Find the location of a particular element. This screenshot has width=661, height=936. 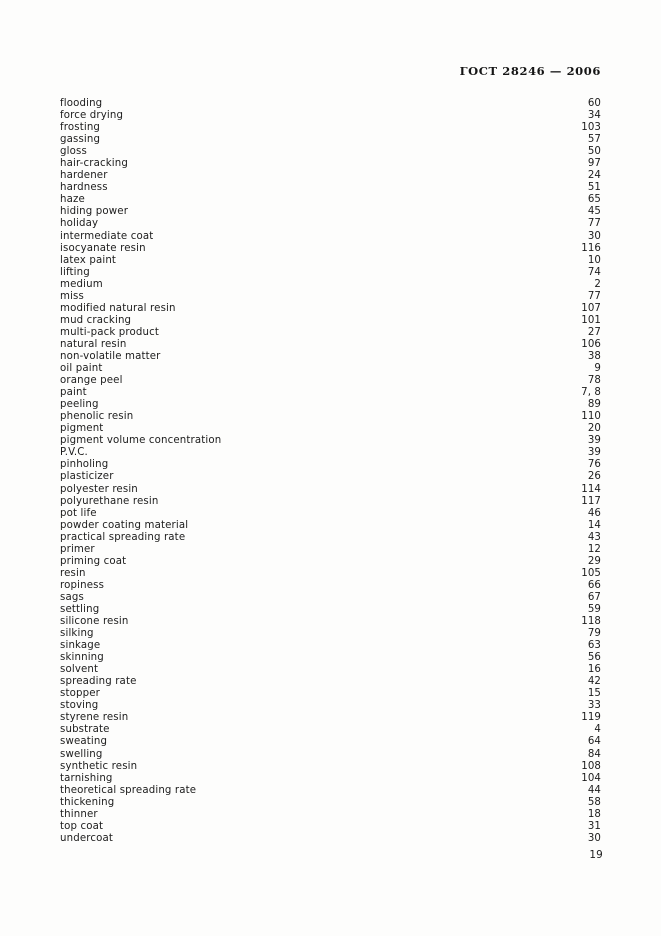

index-entry-page-number: 101 is located at coordinates (591, 320).